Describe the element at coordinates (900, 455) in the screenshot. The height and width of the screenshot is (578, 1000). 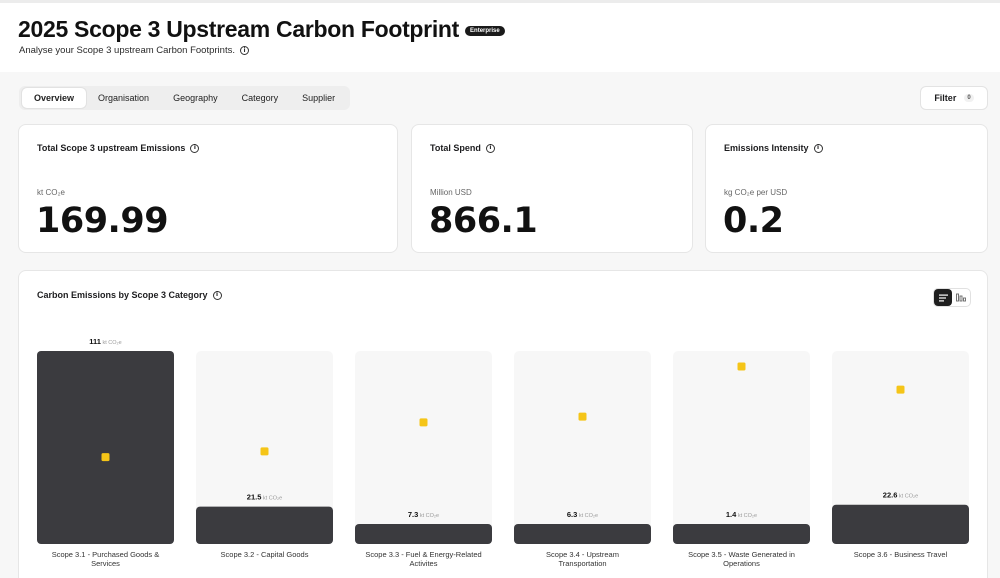
I see `chart-column: 22.6 kt CO₂eScope 3.6 - Business Travel` at that location.